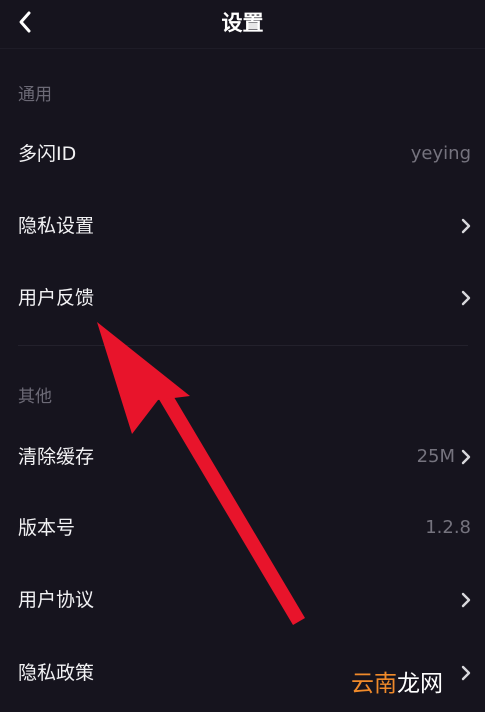 The height and width of the screenshot is (712, 485). Describe the element at coordinates (143, 378) in the screenshot. I see `arrow-head` at that location.